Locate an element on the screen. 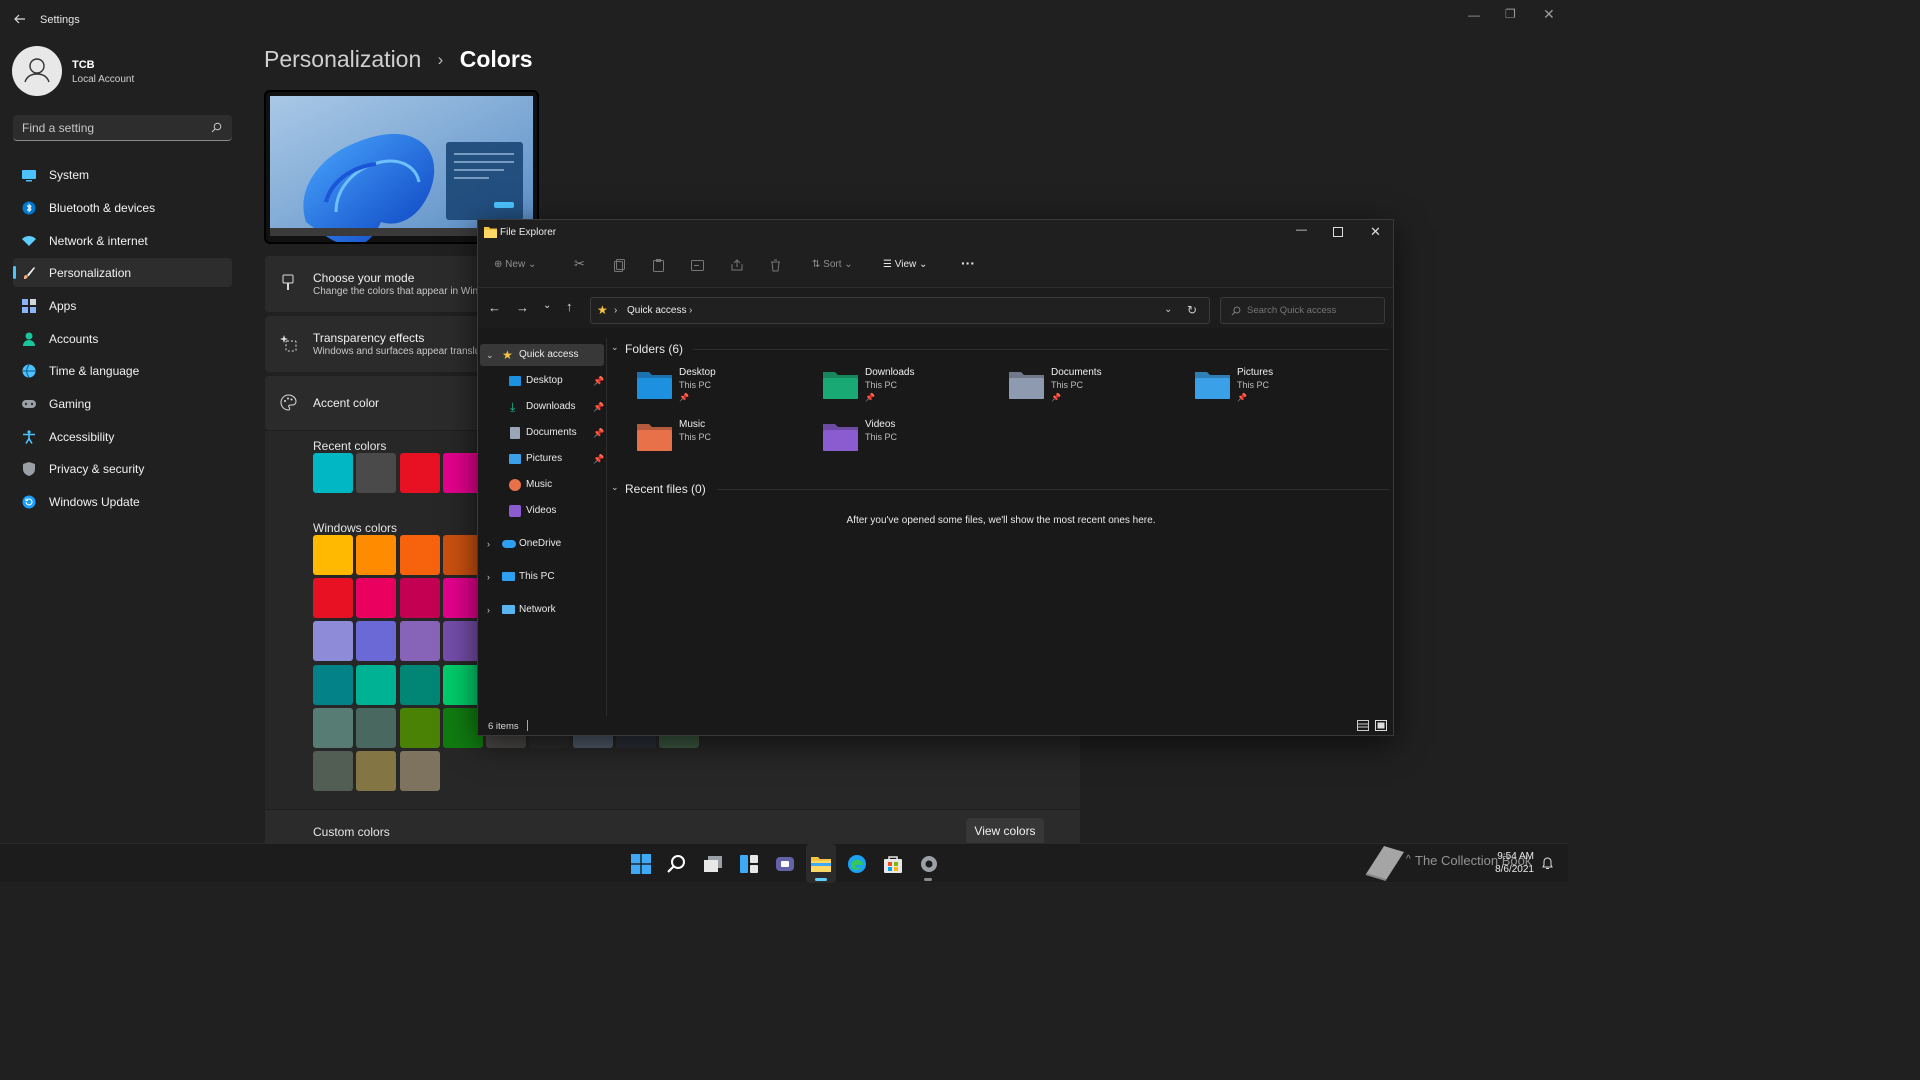 This screenshot has height=1080, width=1920. folder-tile: Pictures This PC 📌 is located at coordinates (1280, 390).